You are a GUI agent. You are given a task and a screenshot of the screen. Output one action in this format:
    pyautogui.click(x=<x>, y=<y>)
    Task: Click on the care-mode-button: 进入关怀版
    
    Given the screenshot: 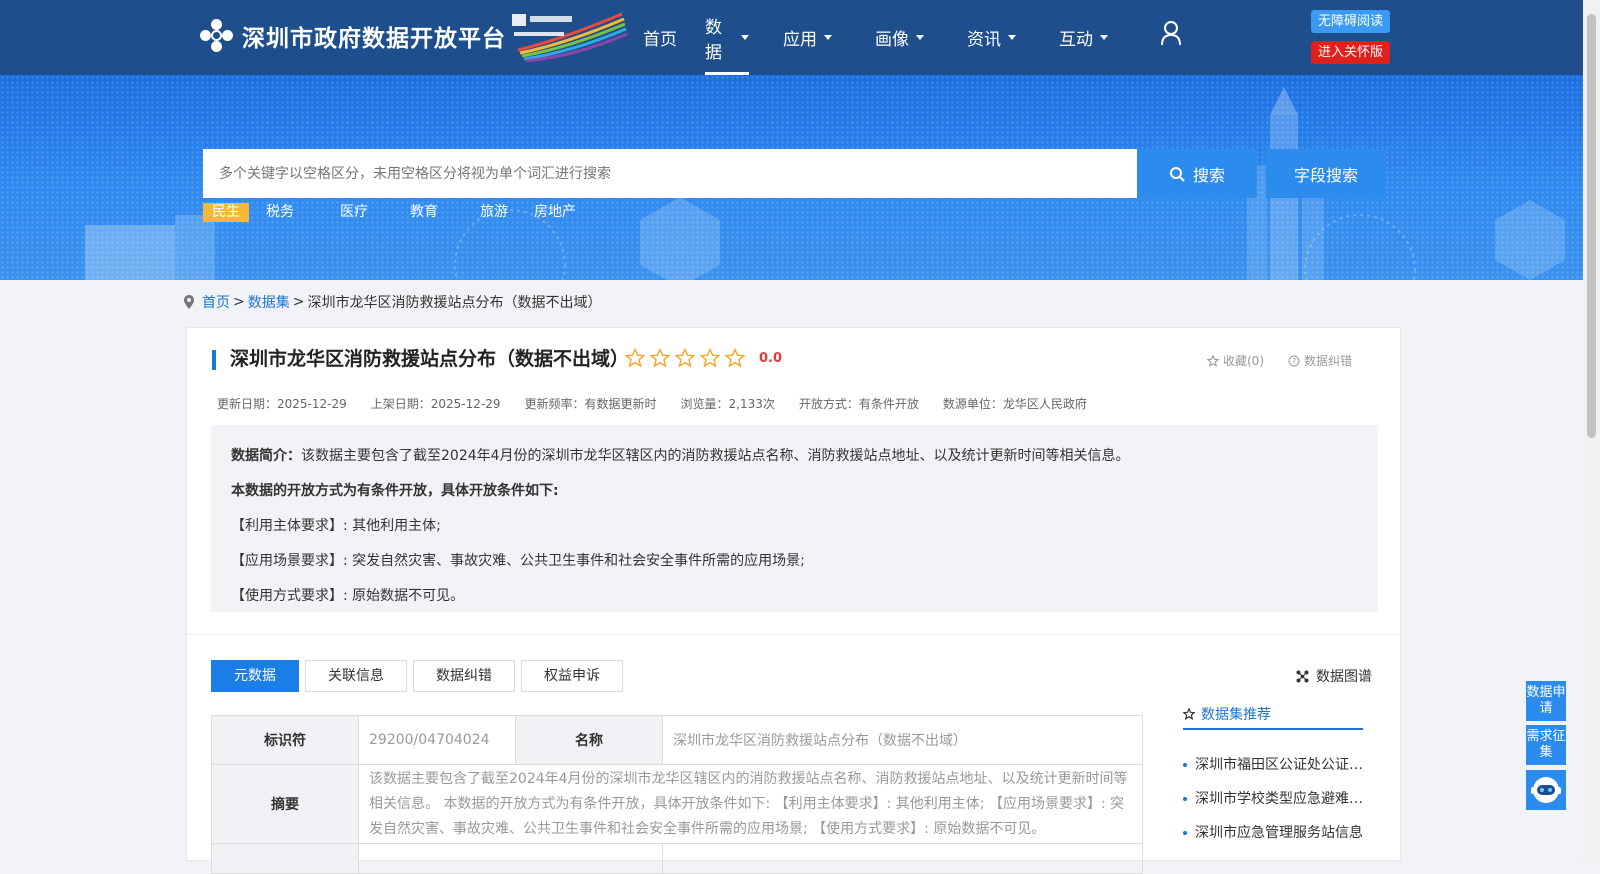 What is the action you would take?
    pyautogui.click(x=1350, y=52)
    